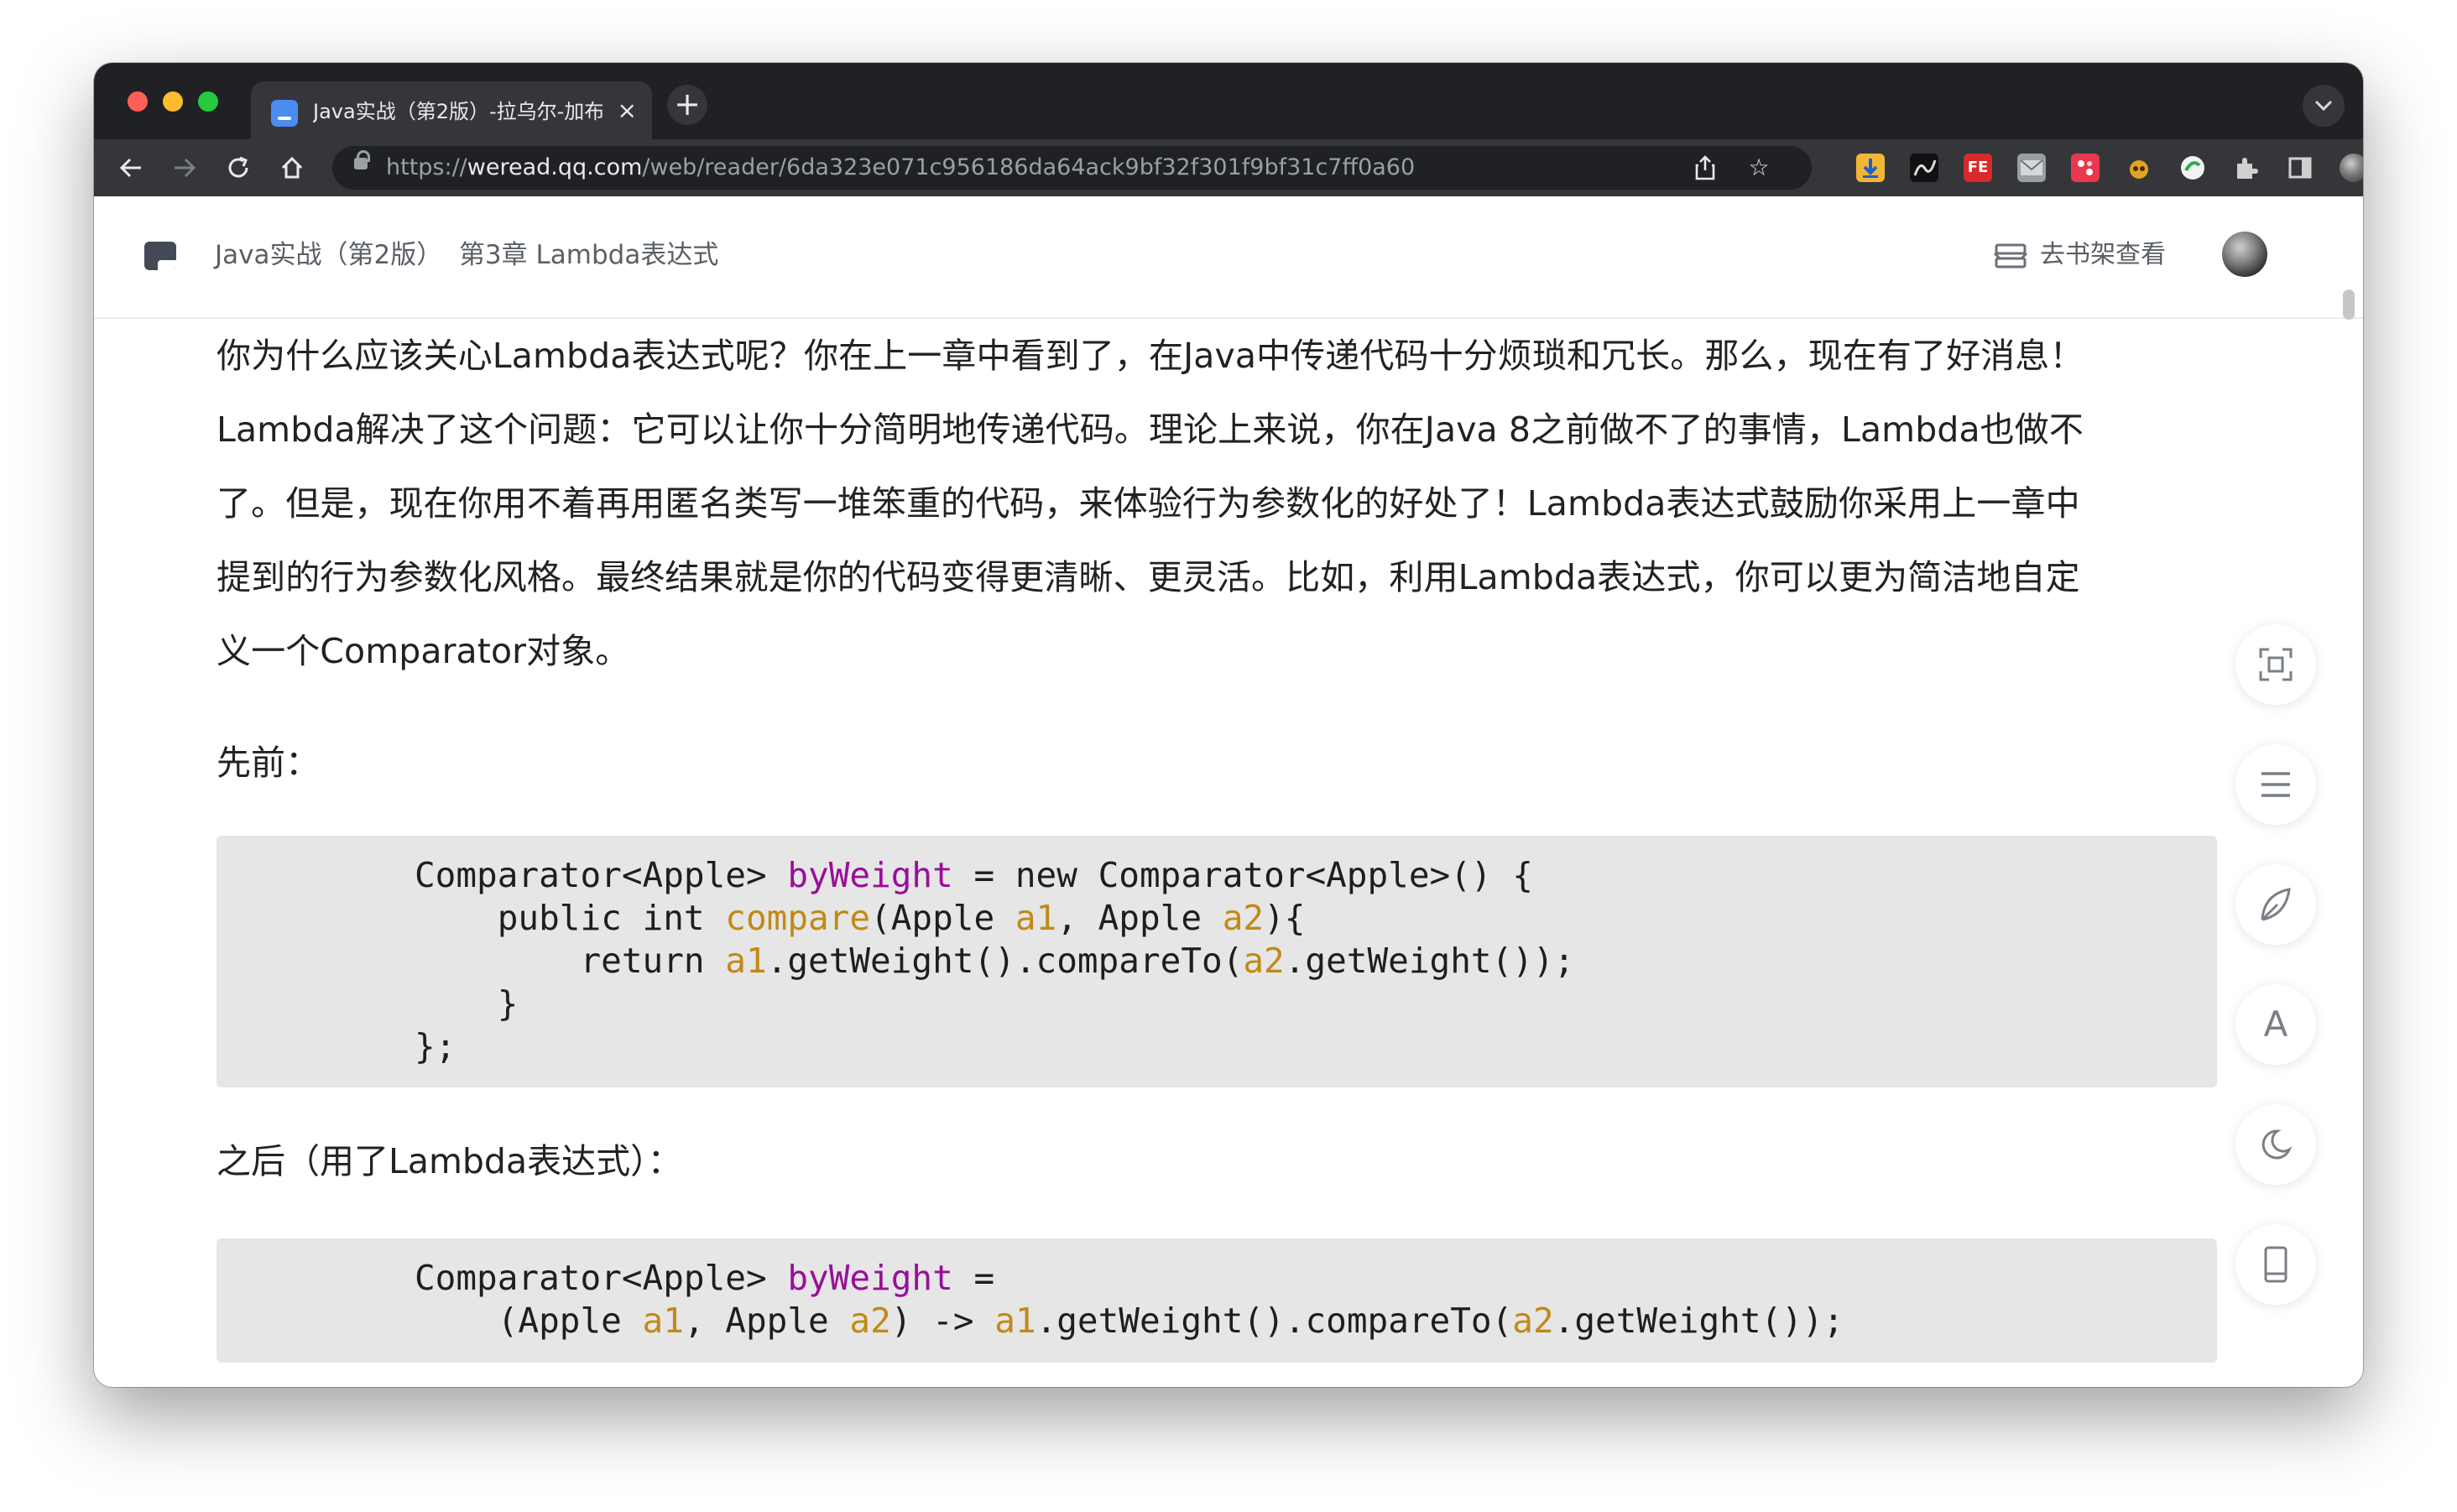 This screenshot has width=2457, height=1512. I want to click on monkey-icon, so click(2139, 168).